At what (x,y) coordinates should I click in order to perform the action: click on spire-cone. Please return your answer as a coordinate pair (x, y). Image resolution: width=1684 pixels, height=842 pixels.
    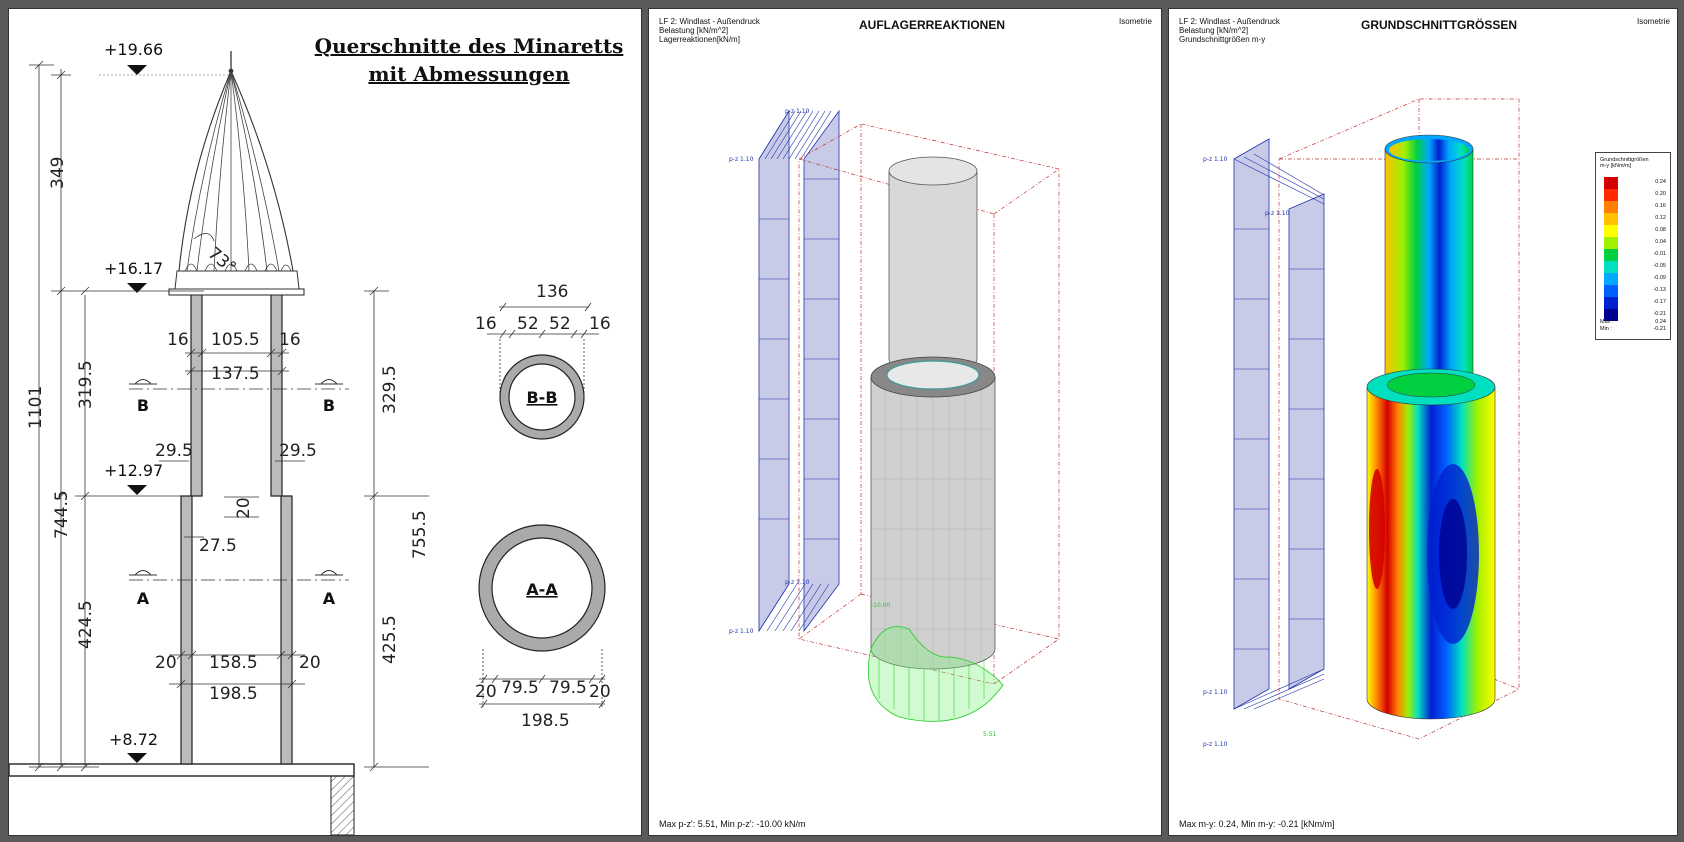
    Looking at the image, I should click on (237, 170).